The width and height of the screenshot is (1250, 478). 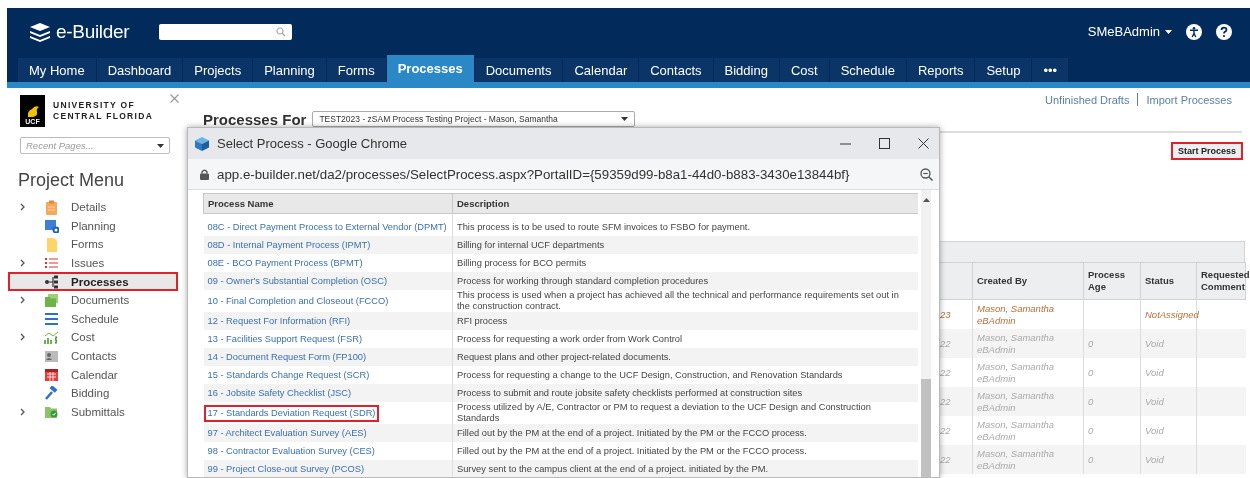 What do you see at coordinates (746, 70) in the screenshot?
I see `nav-tab: Bidding` at bounding box center [746, 70].